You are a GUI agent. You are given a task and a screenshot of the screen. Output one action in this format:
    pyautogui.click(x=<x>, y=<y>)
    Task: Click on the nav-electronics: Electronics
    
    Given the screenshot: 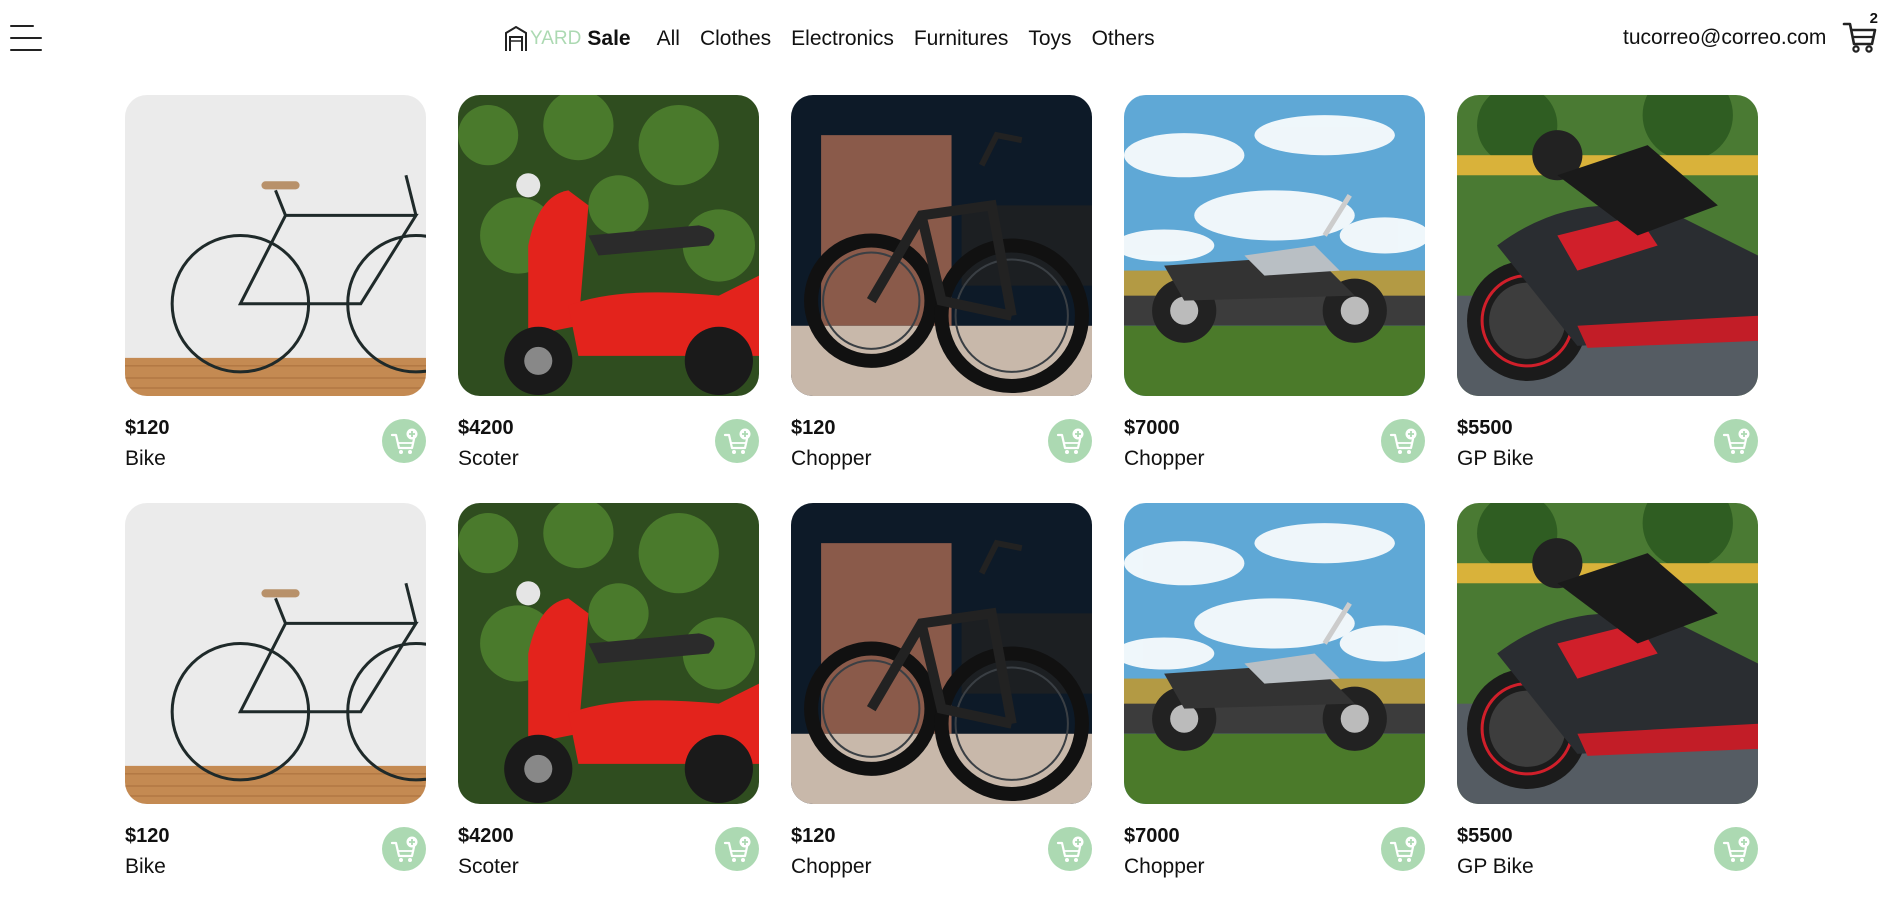 What is the action you would take?
    pyautogui.click(x=842, y=39)
    